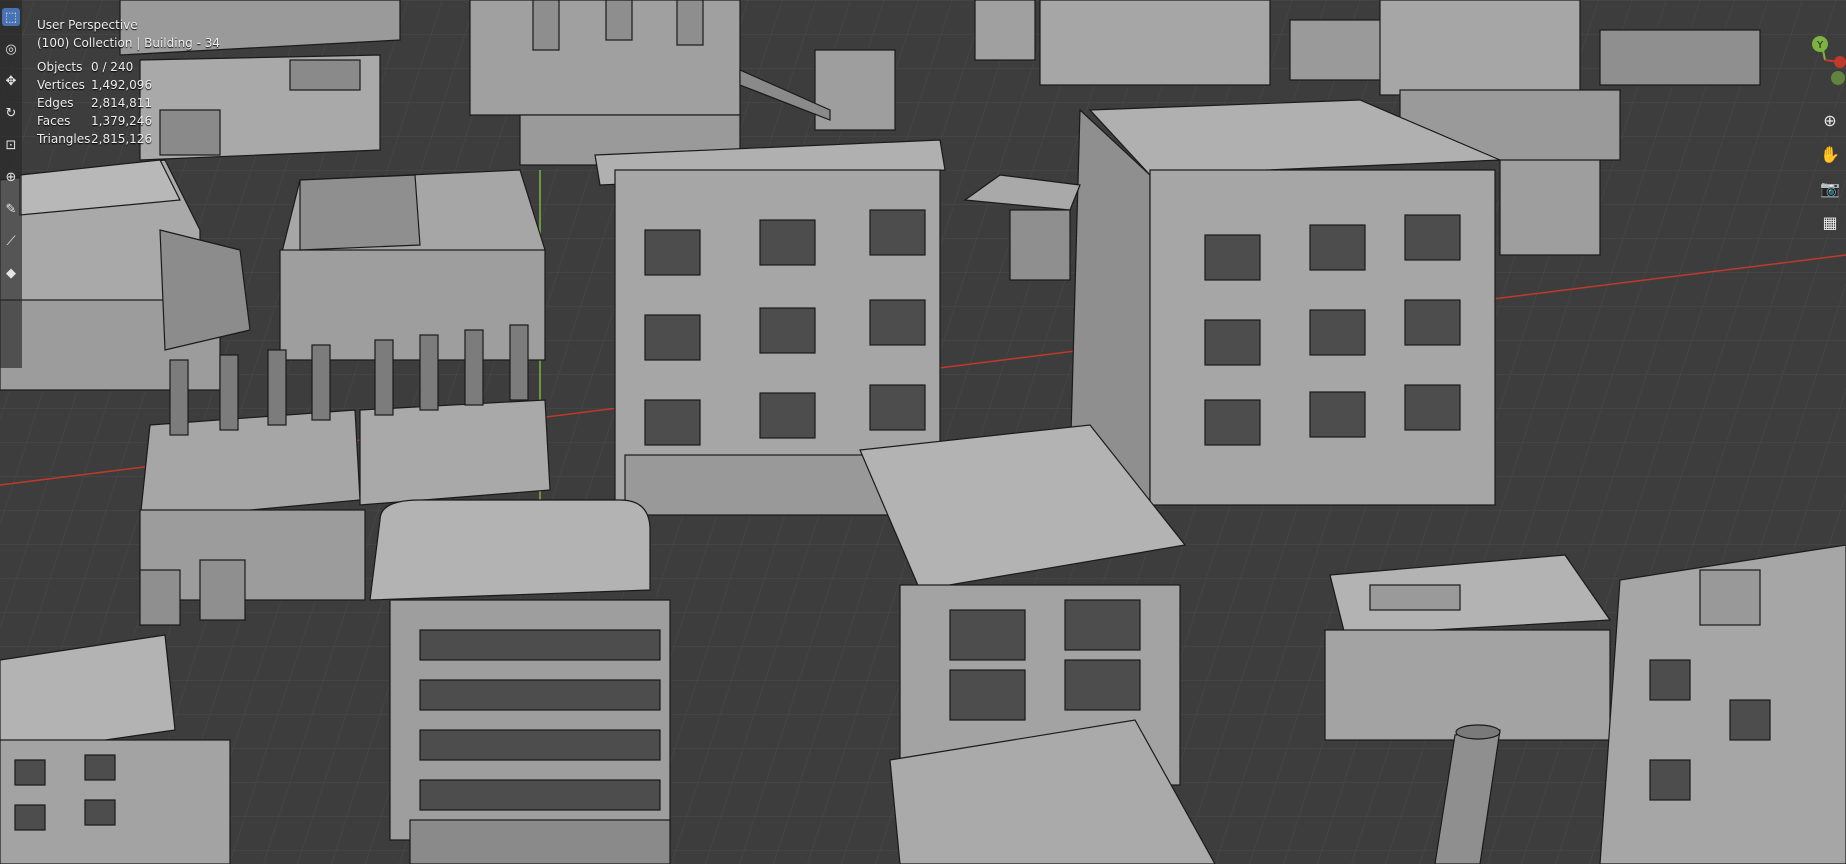  What do you see at coordinates (1468, 647) in the screenshot?
I see `building-shop-right` at bounding box center [1468, 647].